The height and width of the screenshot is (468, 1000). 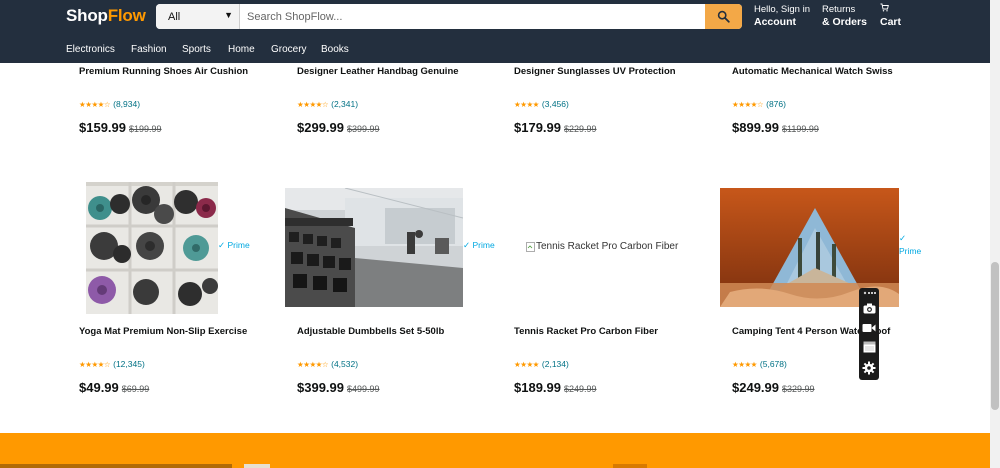 I want to click on product-title: Tennis Racket Pro Carbon Fiber, so click(x=586, y=331).